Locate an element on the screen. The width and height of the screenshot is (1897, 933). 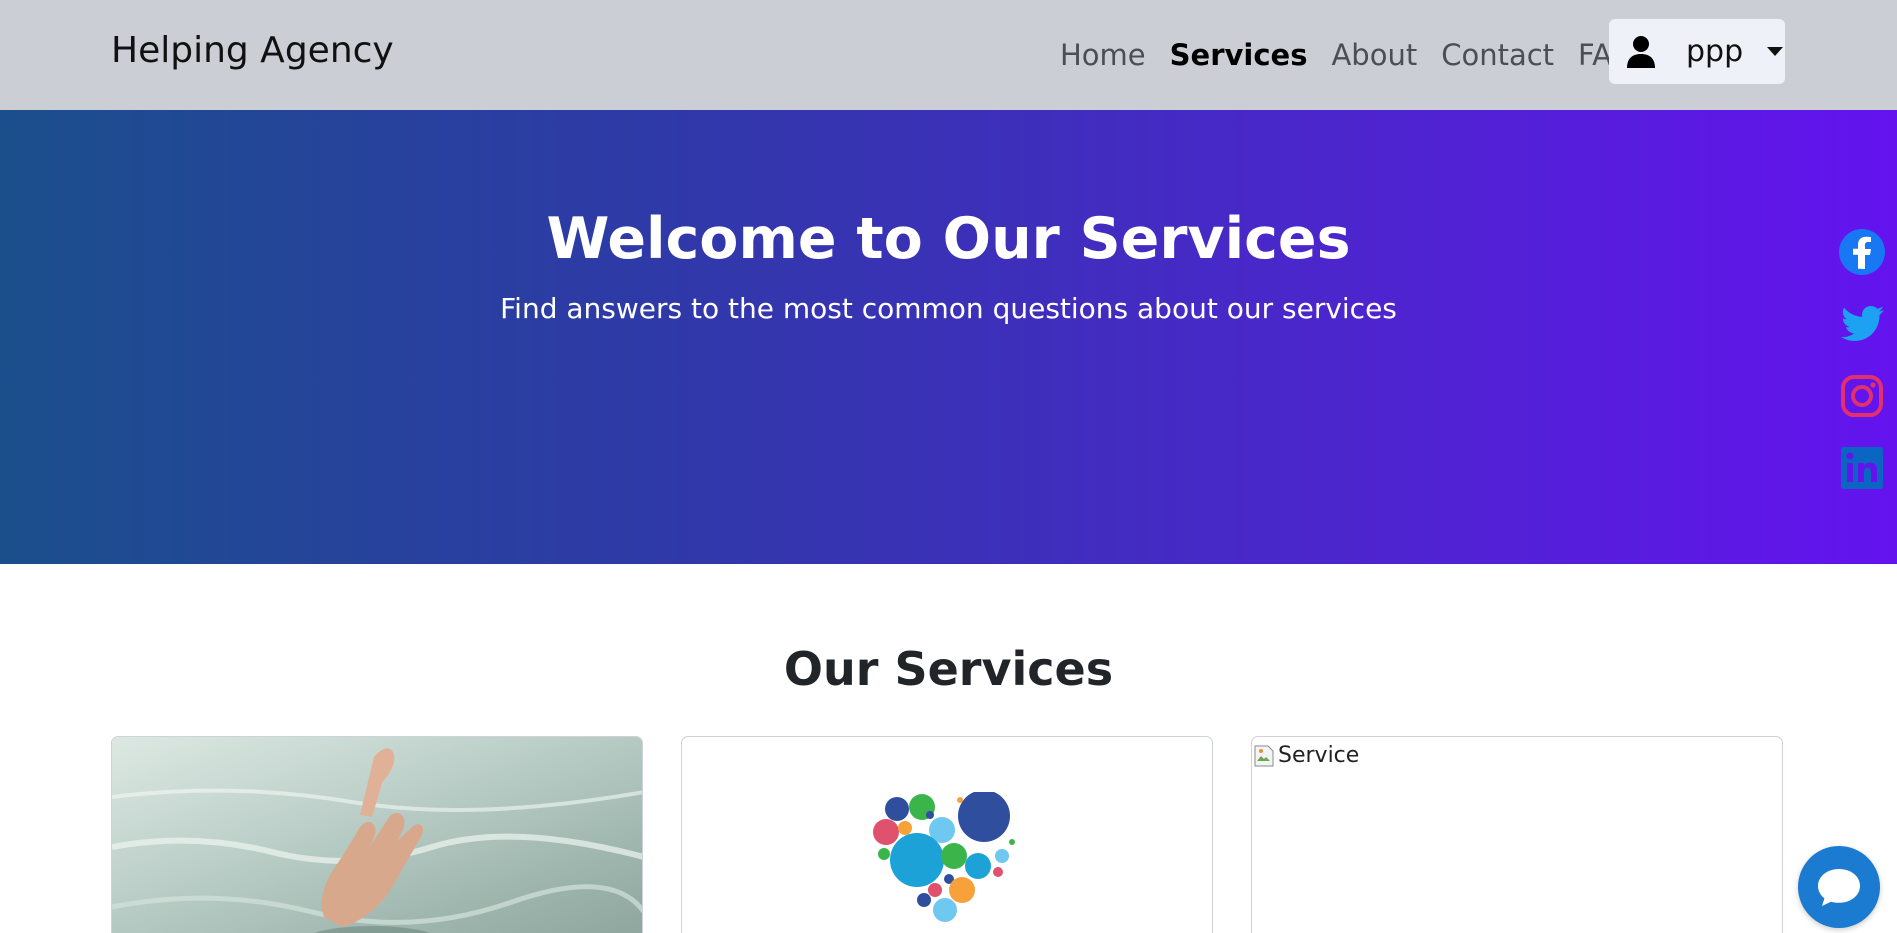
twitter-icon is located at coordinates (1862, 324).